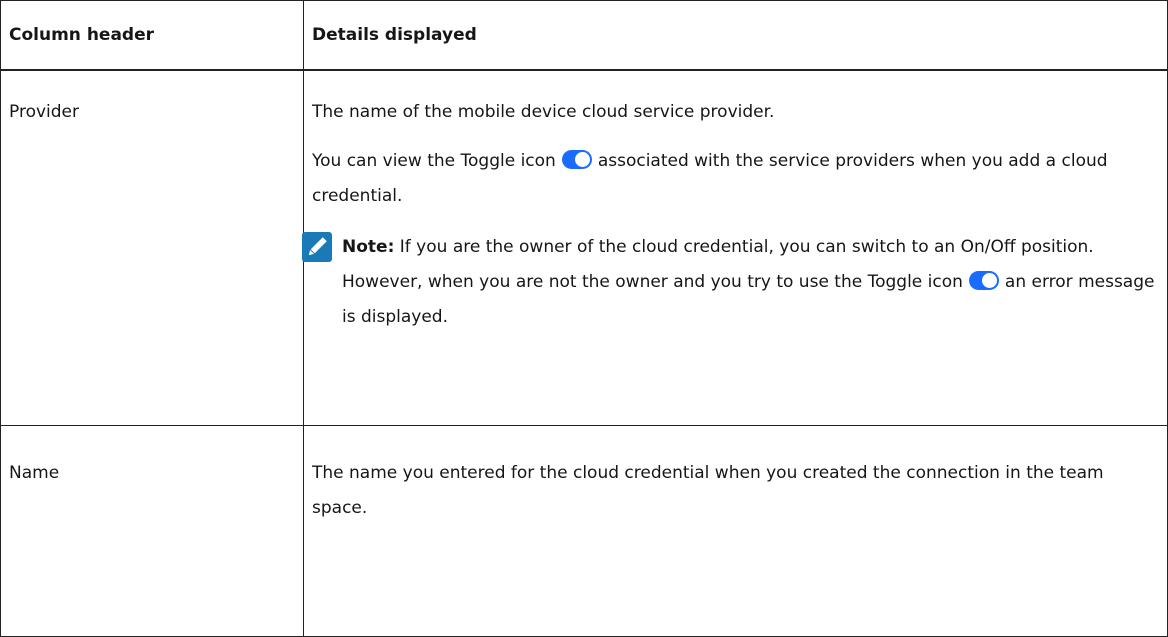 Image resolution: width=1168 pixels, height=637 pixels. Describe the element at coordinates (152, 247) in the screenshot. I see `row-column-name: Provider` at that location.